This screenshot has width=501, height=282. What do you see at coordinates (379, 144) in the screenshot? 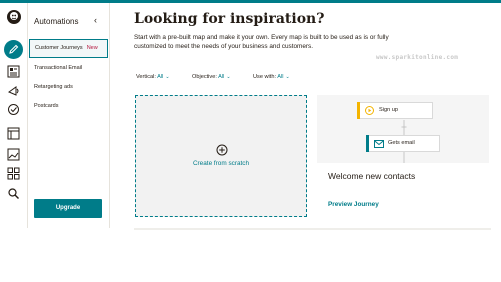
I see `envelope-icon` at bounding box center [379, 144].